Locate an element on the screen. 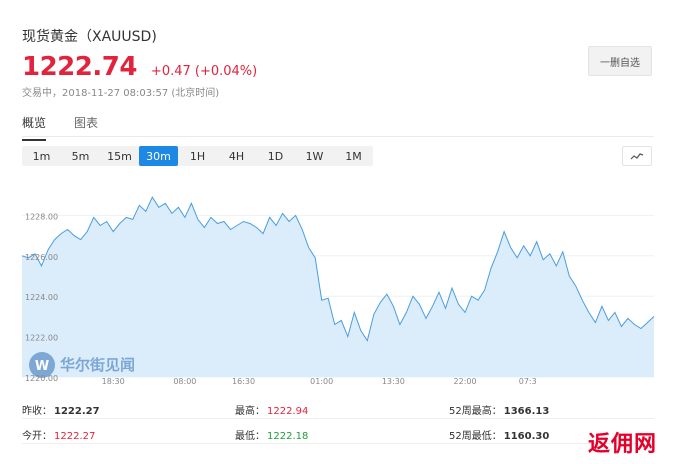 The height and width of the screenshot is (464, 692). period-1mo: 1M is located at coordinates (353, 156).